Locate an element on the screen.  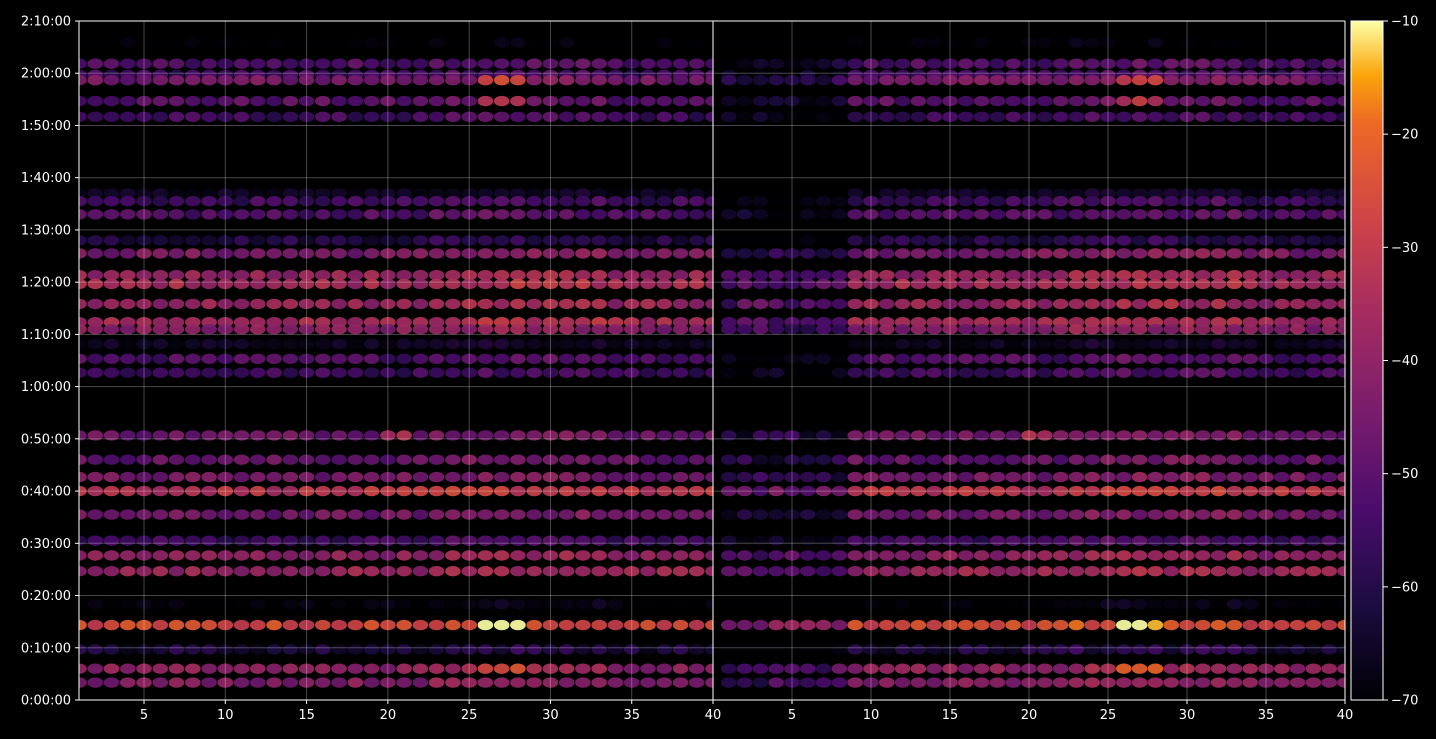
x-tick-label: 35 is located at coordinates (1266, 715).